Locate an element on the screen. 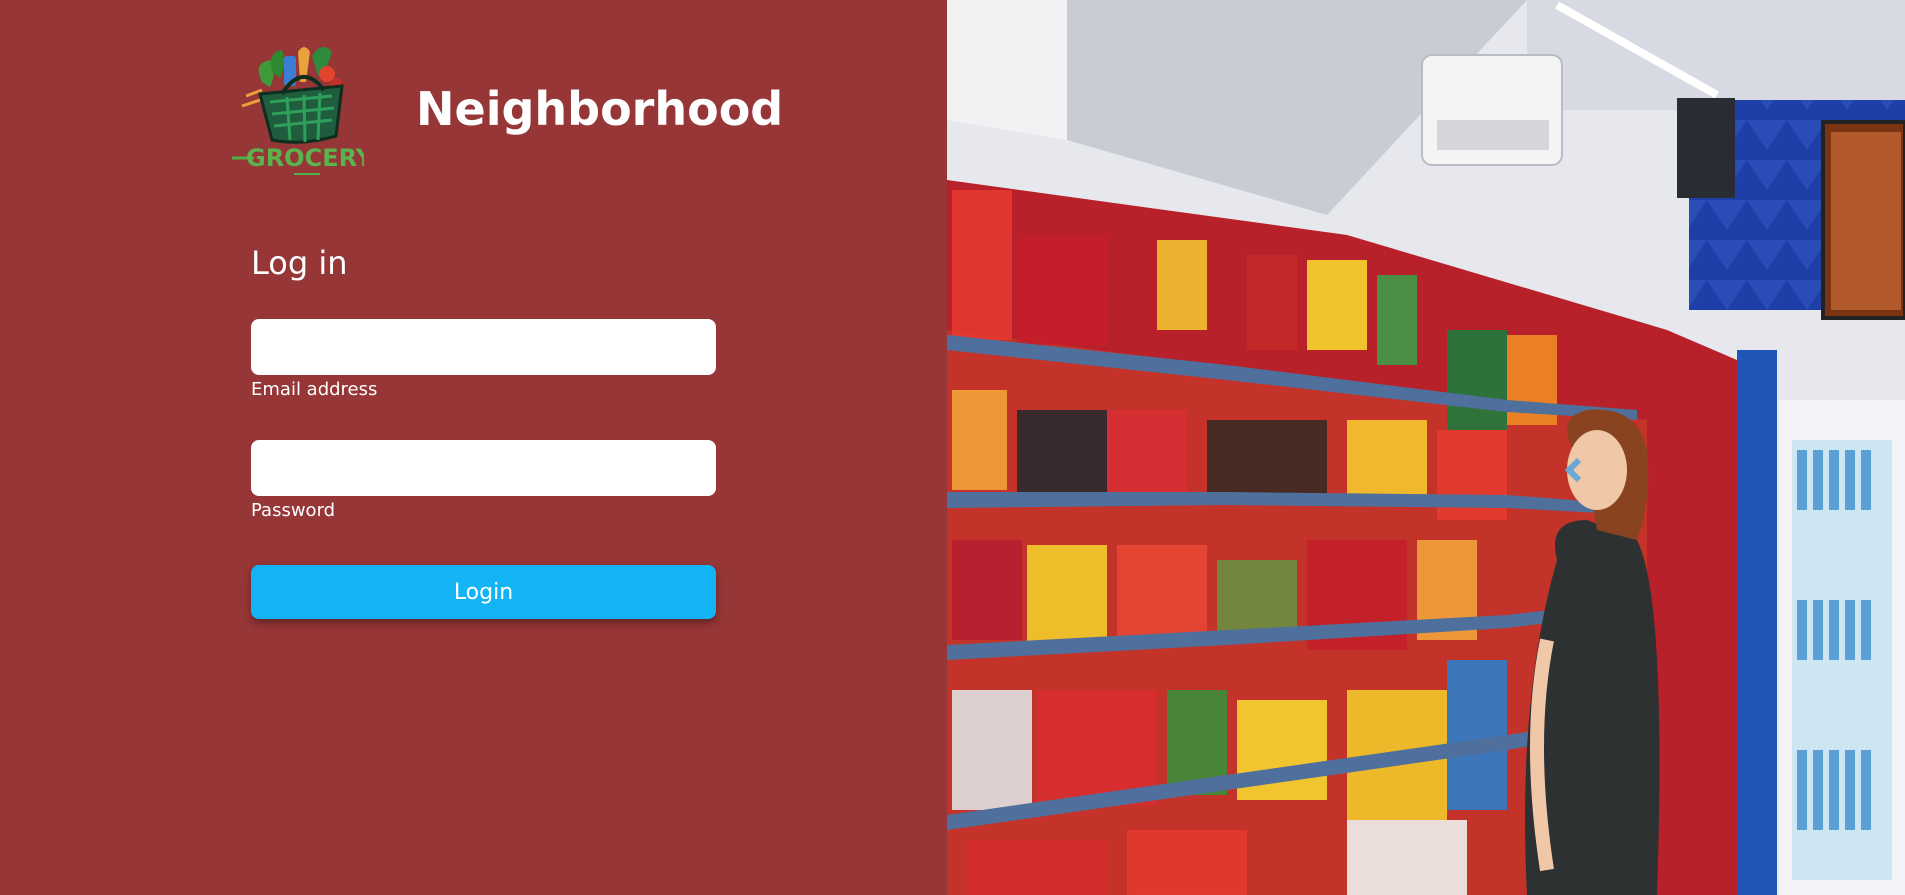 The height and width of the screenshot is (895, 1905). password-field is located at coordinates (483, 468).